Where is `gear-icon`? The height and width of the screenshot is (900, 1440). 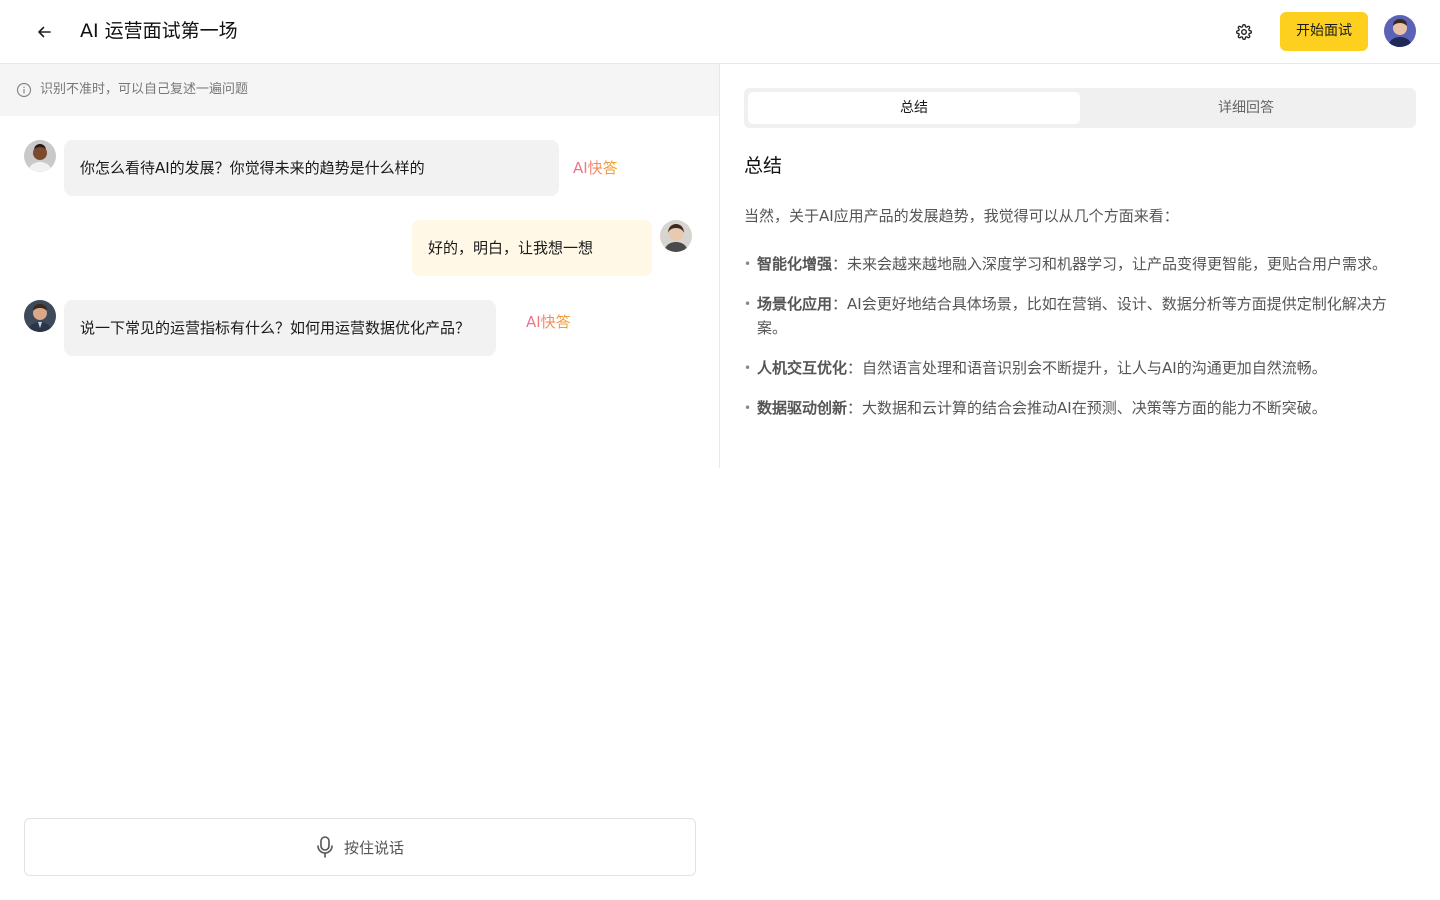 gear-icon is located at coordinates (1244, 32).